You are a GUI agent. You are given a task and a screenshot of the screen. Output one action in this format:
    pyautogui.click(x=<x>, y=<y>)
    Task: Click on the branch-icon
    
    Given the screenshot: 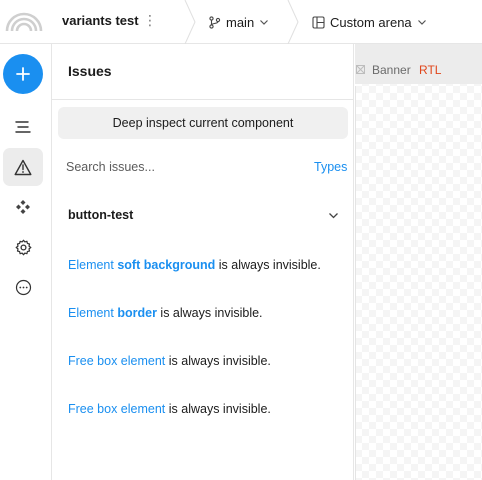 What is the action you would take?
    pyautogui.click(x=215, y=22)
    